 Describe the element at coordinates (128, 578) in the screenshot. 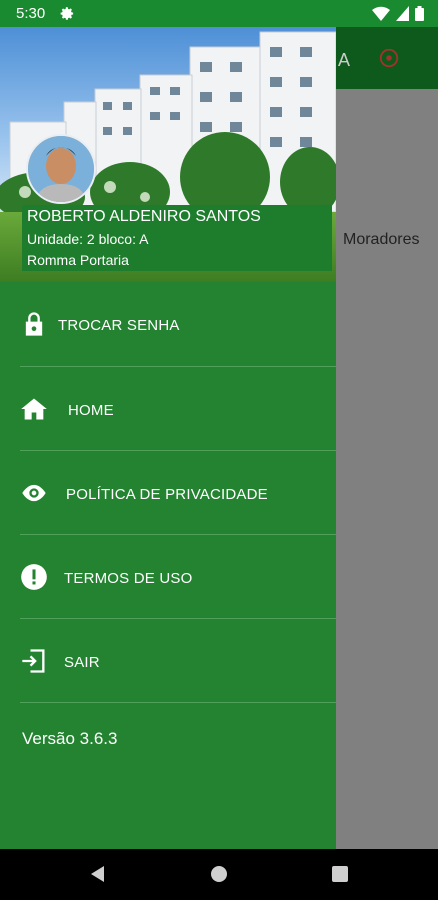

I see `menu-item-label: TERMOS DE USO` at that location.